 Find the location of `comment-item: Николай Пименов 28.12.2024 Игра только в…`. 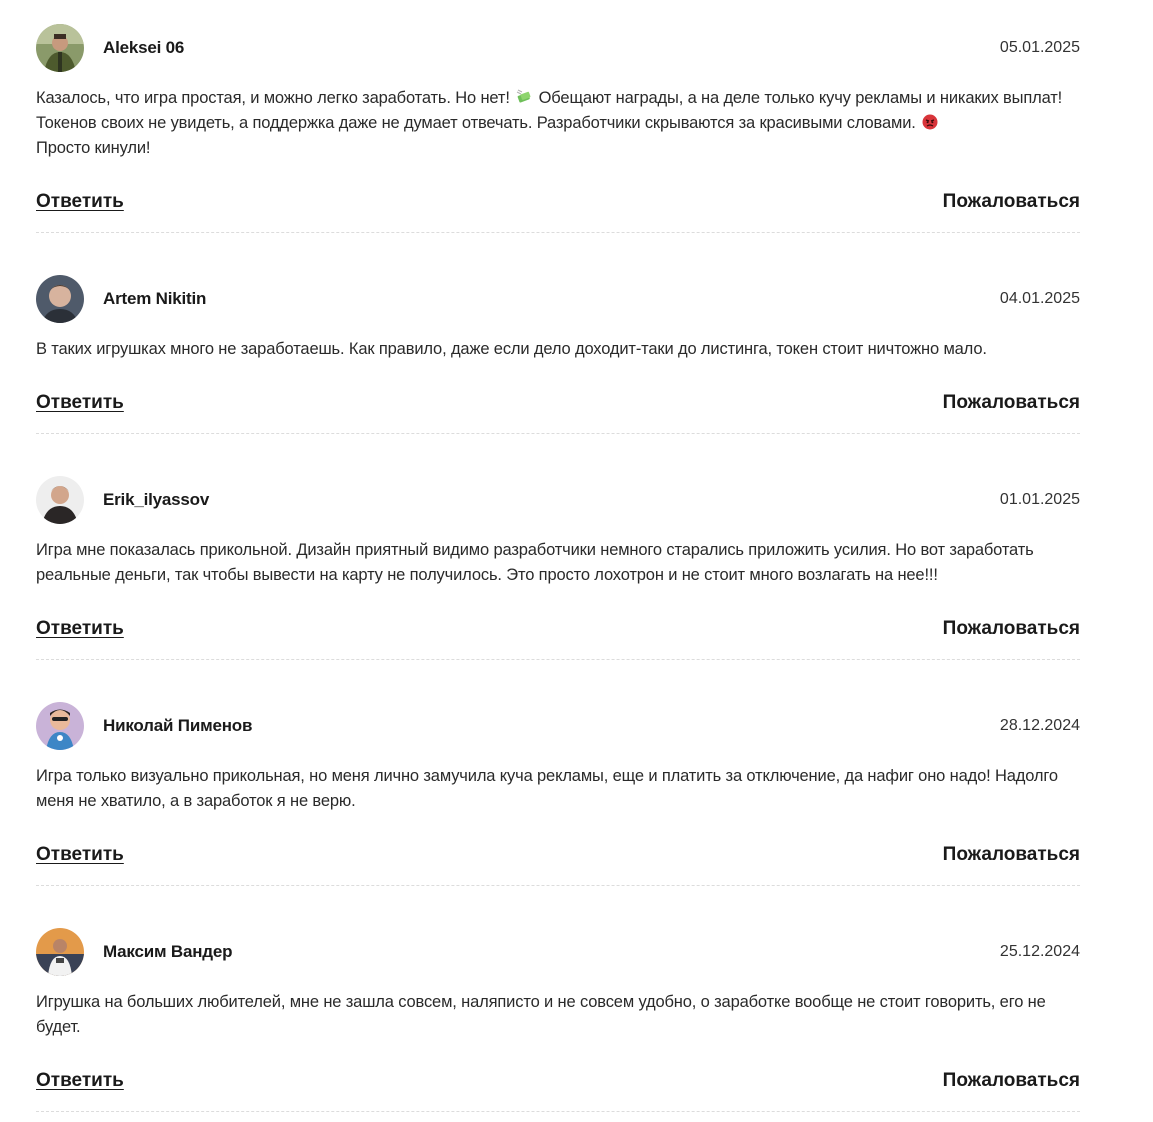

comment-item: Николай Пименов 28.12.2024 Игра только в… is located at coordinates (558, 794).